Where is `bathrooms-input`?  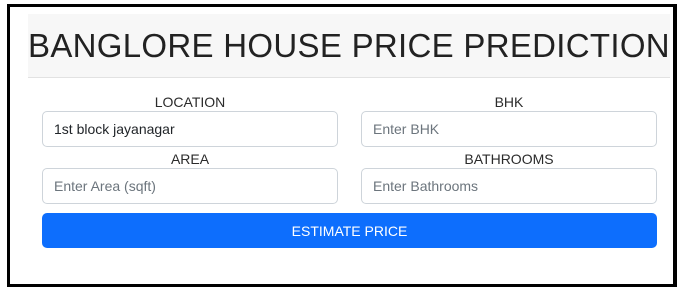
bathrooms-input is located at coordinates (509, 186).